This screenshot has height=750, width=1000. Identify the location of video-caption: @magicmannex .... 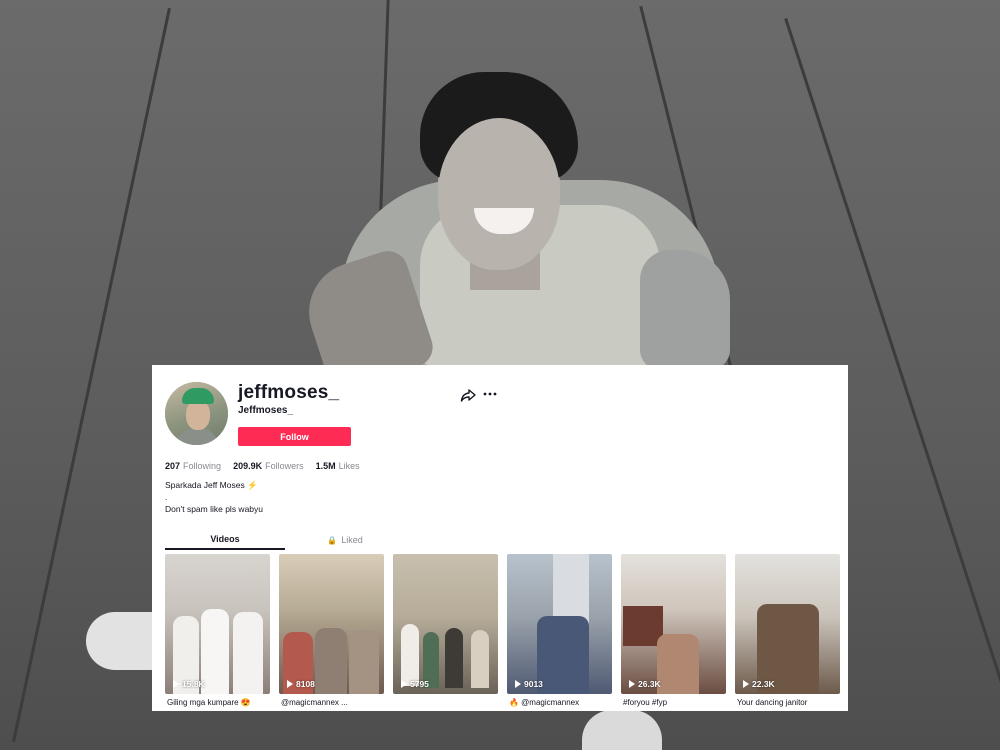
(314, 702).